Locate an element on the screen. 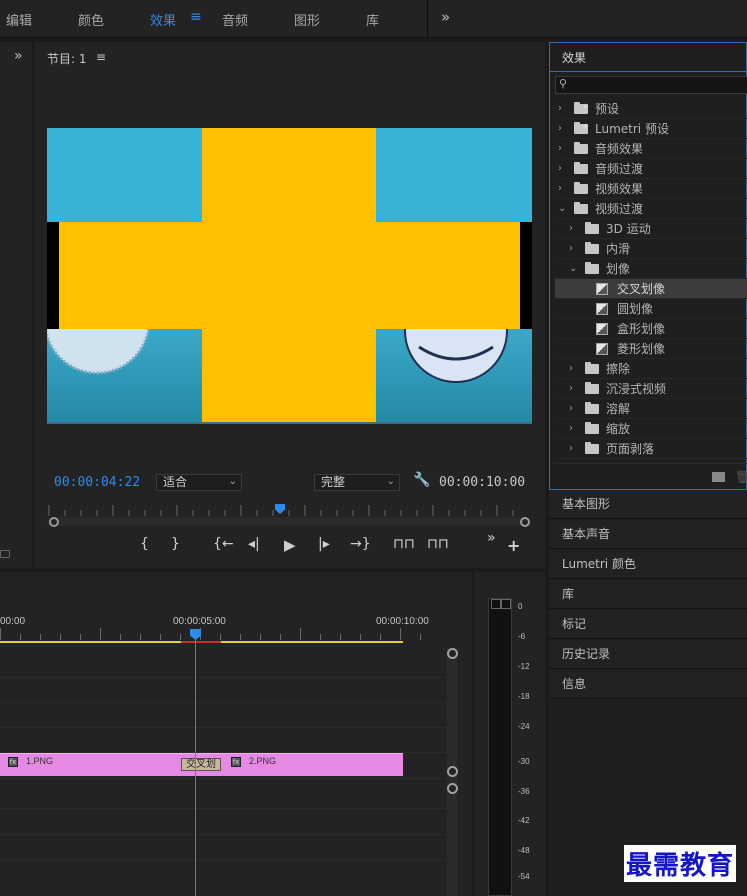 This screenshot has width=747, height=896. zoom-handle-left is located at coordinates (54, 522).